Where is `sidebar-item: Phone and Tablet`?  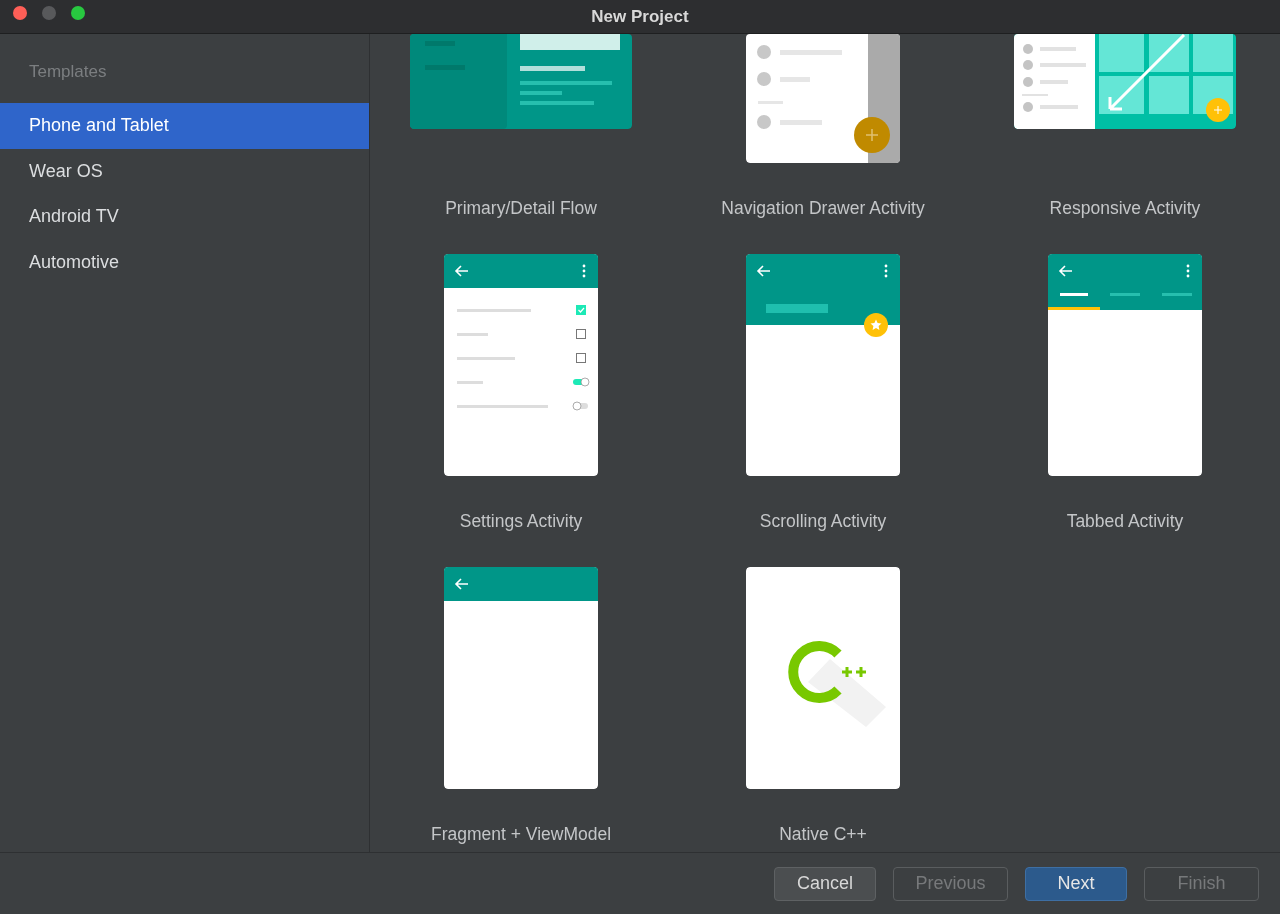 sidebar-item: Phone and Tablet is located at coordinates (184, 126).